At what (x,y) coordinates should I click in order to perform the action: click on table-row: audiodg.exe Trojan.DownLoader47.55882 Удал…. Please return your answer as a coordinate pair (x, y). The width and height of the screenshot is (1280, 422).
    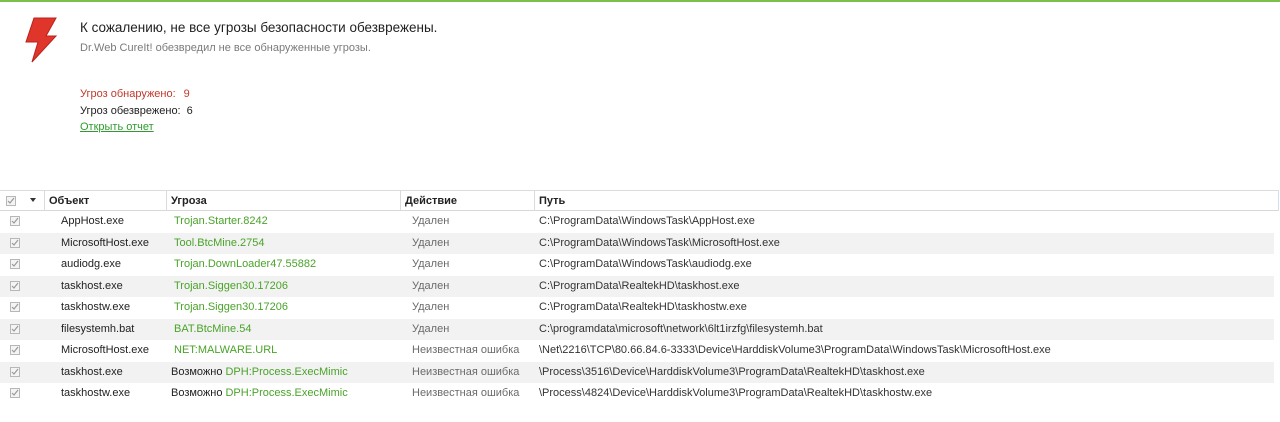
    Looking at the image, I should click on (637, 265).